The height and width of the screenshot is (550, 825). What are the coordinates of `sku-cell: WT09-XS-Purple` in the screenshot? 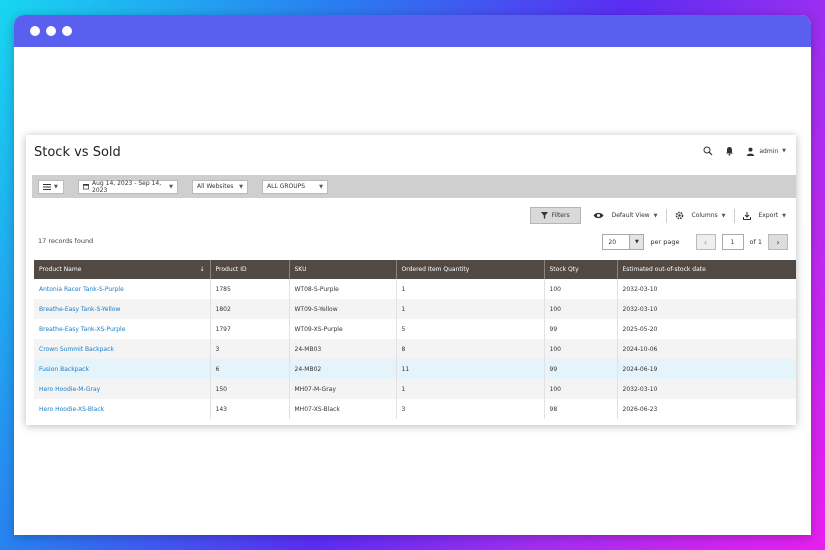 It's located at (343, 329).